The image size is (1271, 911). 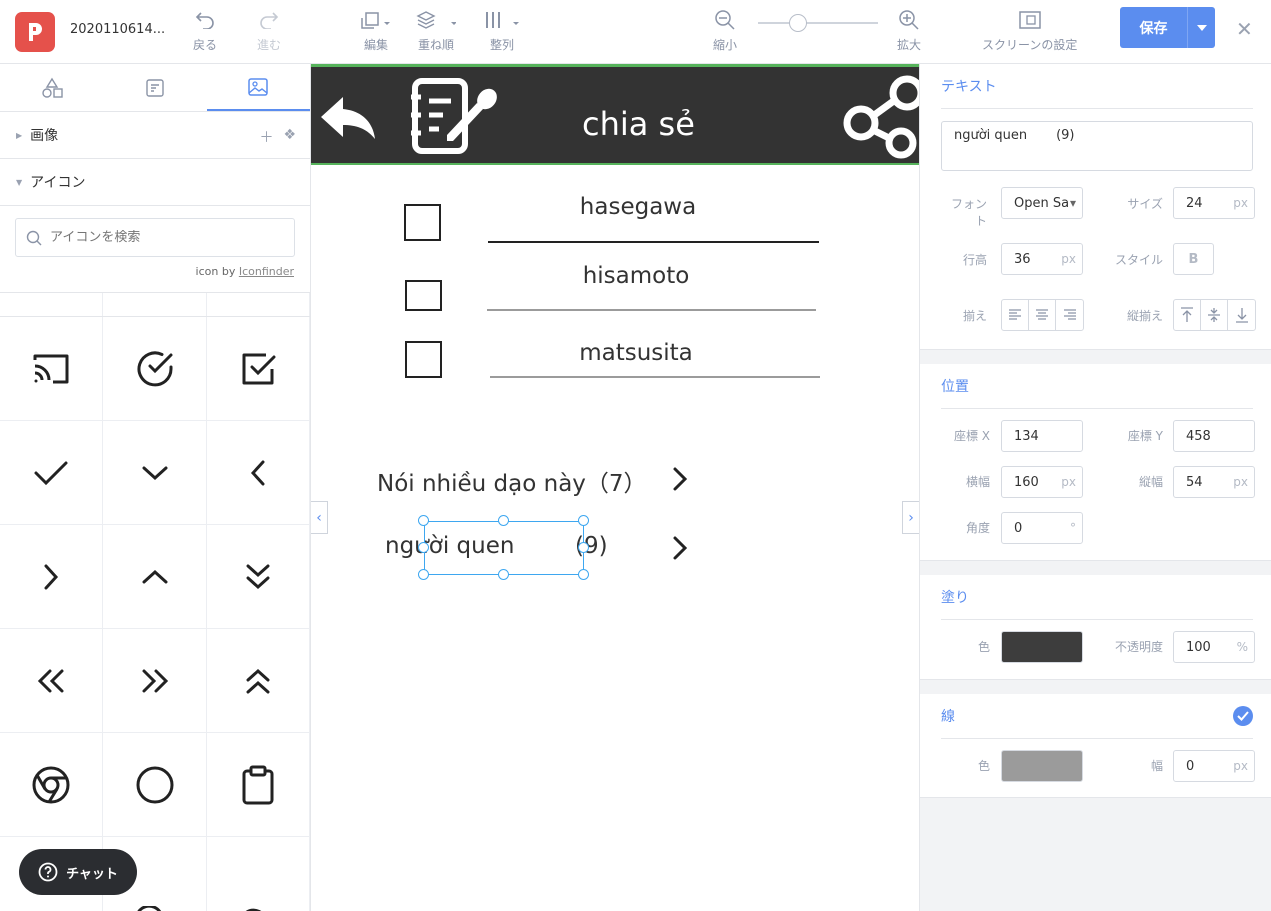 I want to click on chrome-icon, so click(x=51, y=785).